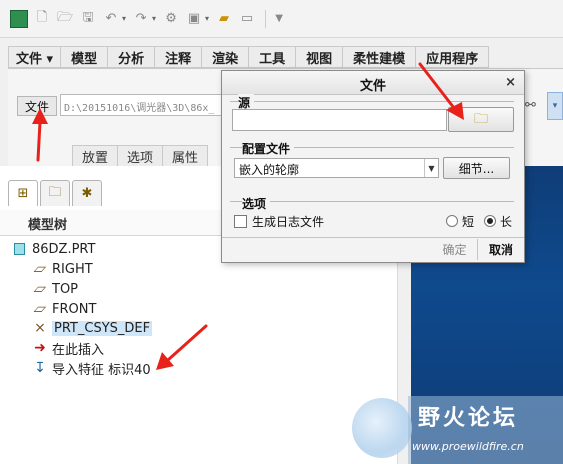  Describe the element at coordinates (455, 249) in the screenshot. I see `ok-button: 确定` at that location.